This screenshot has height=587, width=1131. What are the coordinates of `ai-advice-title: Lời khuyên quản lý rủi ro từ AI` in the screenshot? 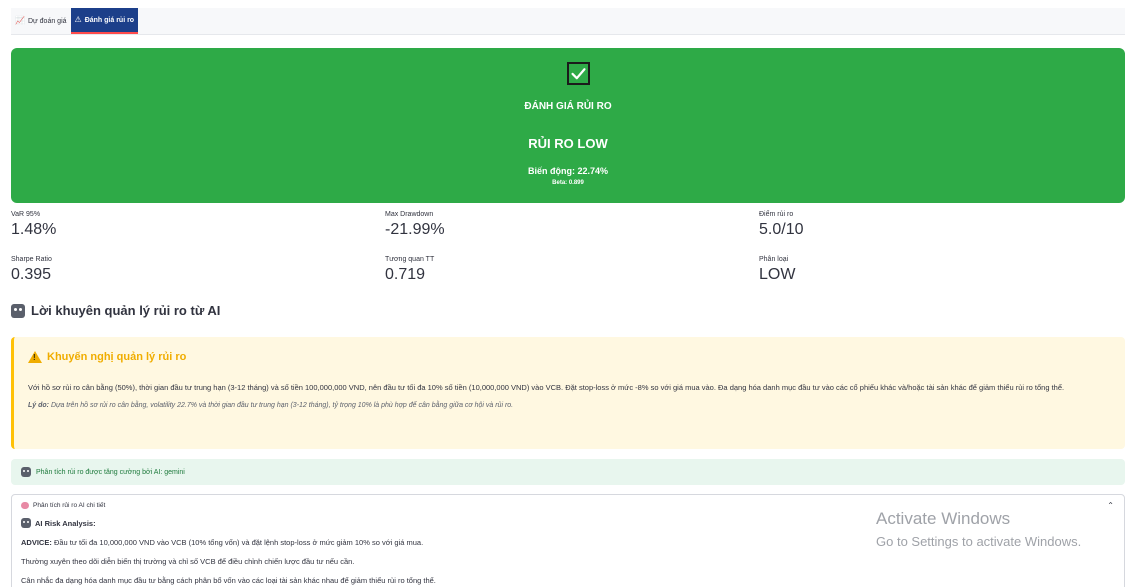 It's located at (126, 310).